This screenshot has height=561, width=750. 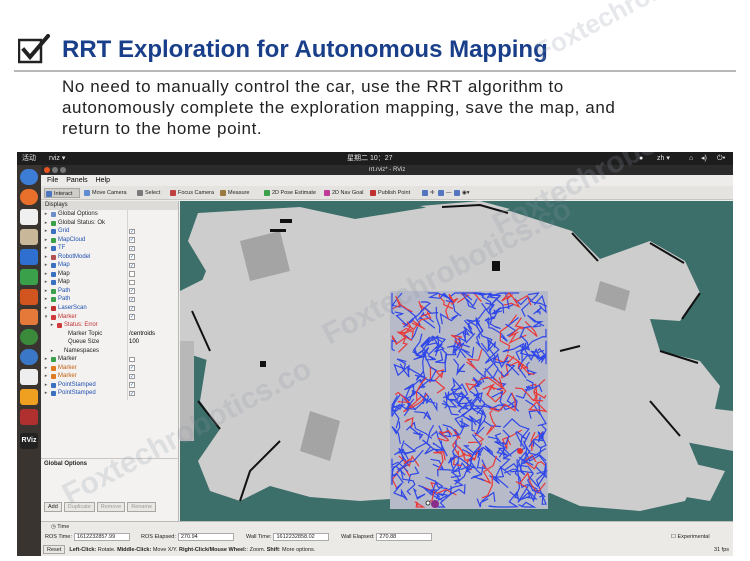 What do you see at coordinates (57, 158) in the screenshot?
I see `app-menu: rviz ▾` at bounding box center [57, 158].